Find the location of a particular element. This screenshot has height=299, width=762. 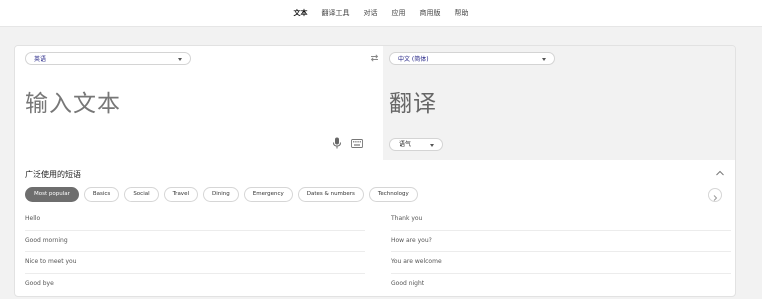

source-text-input: 输入文本 is located at coordinates (73, 101).